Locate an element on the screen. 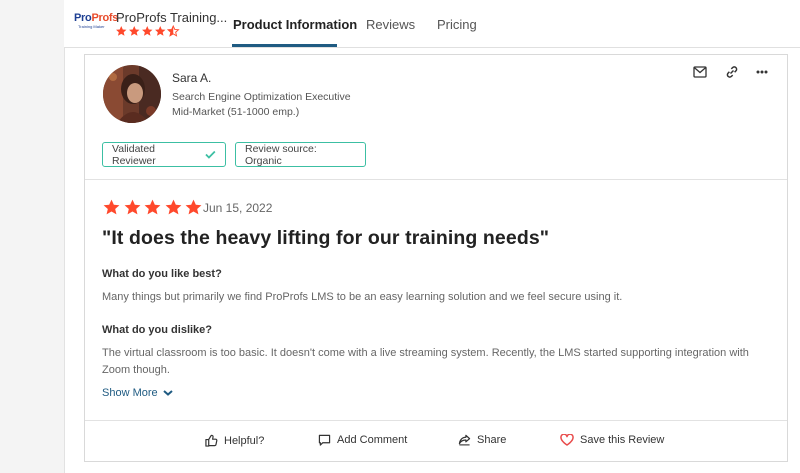 This screenshot has height=473, width=800. review-date: Jun 15, 2022 is located at coordinates (238, 208).